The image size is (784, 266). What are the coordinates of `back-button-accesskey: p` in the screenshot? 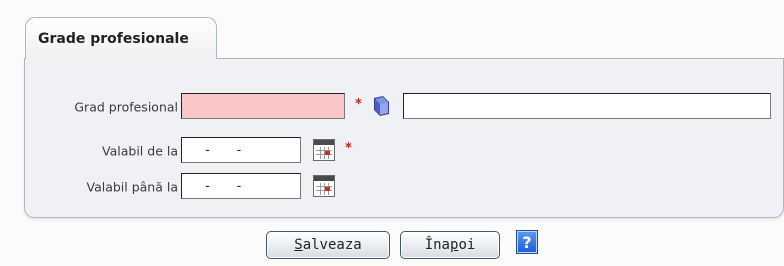 It's located at (454, 245).